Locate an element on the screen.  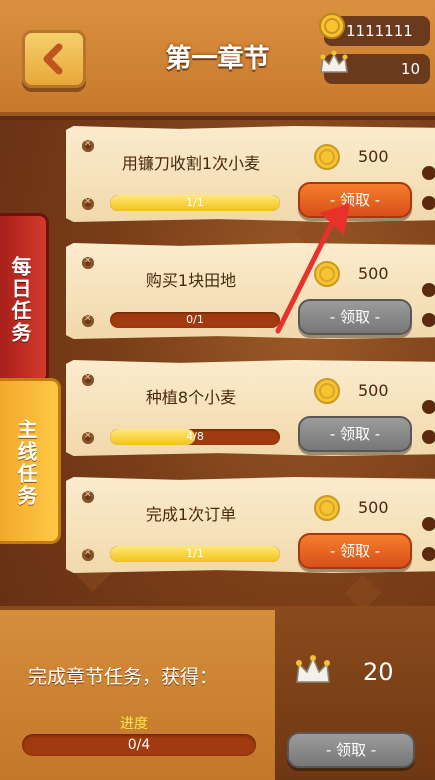
chapter-progress-text: 0/4 is located at coordinates (139, 745).